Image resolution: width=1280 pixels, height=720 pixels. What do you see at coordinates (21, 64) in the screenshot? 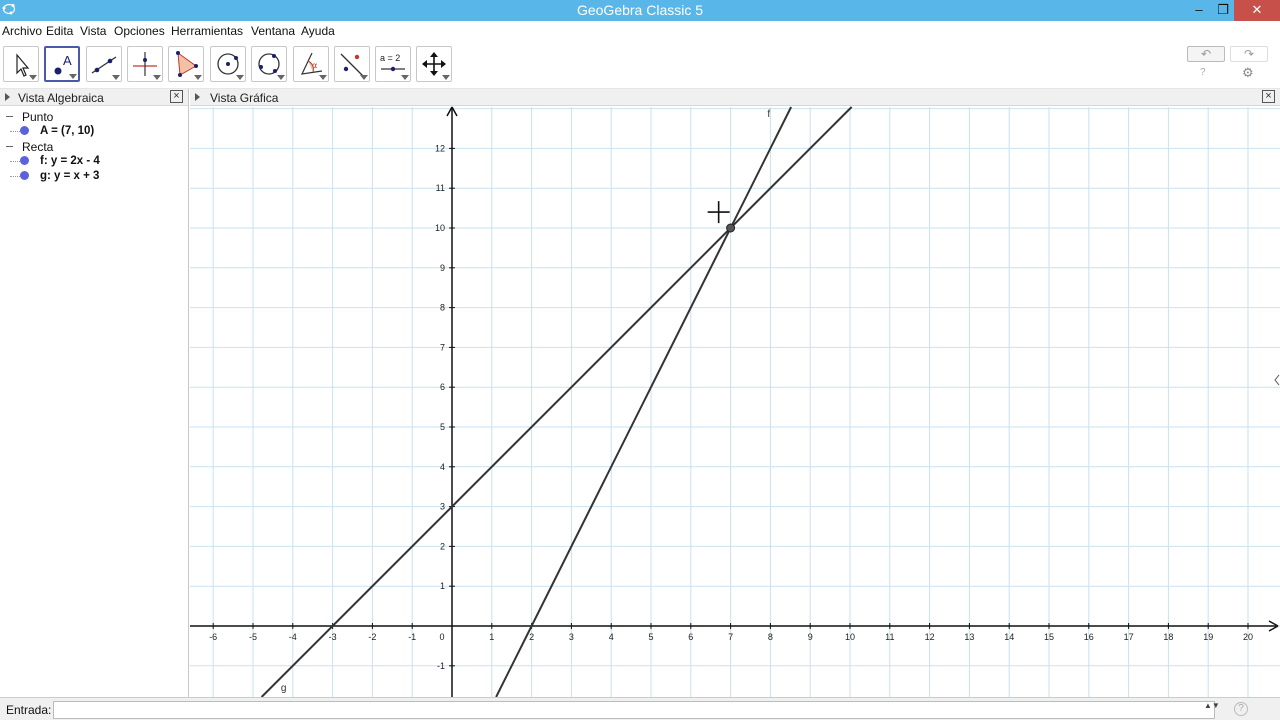
I see `move-tool-button` at bounding box center [21, 64].